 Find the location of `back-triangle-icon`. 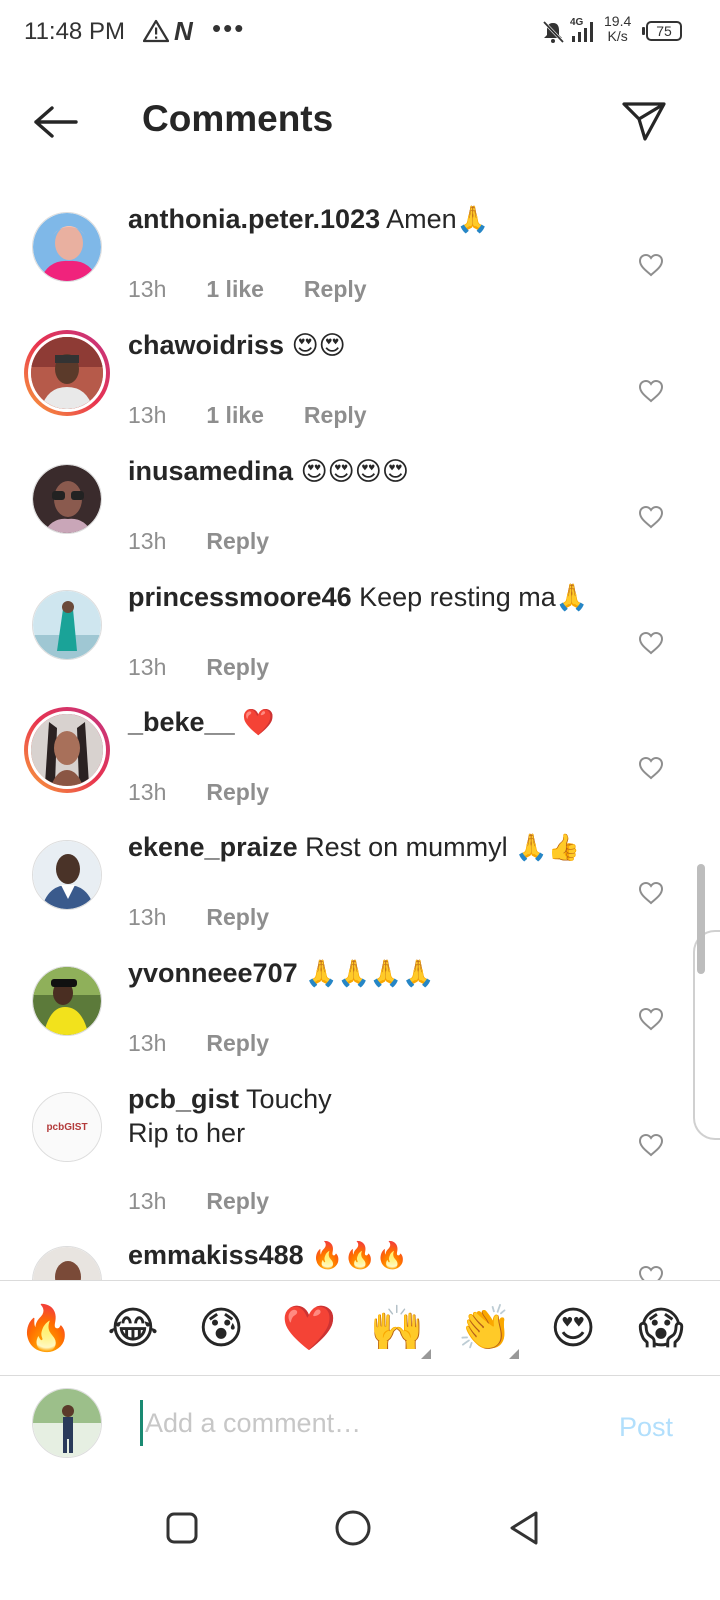

back-triangle-icon is located at coordinates (524, 1528).